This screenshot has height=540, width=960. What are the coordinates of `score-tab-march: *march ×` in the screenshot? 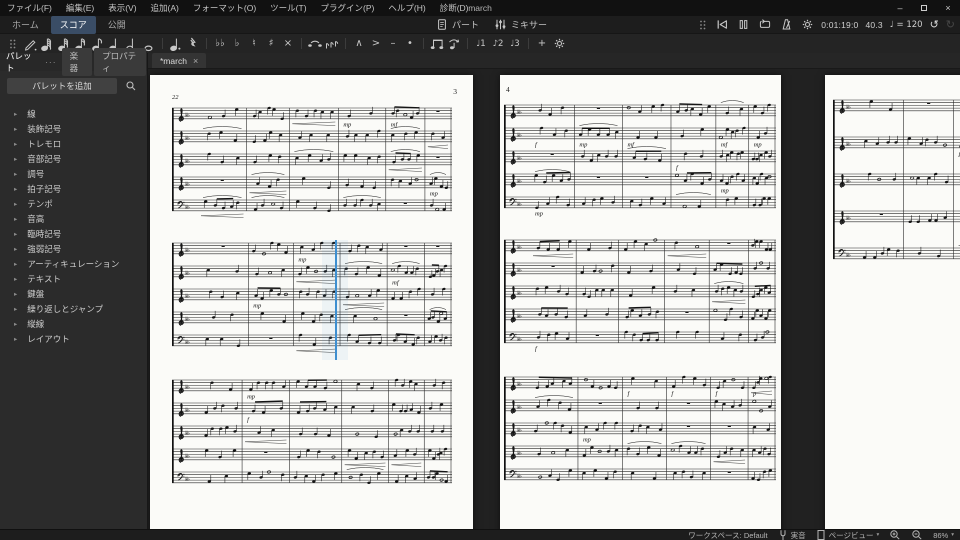 It's located at (179, 60).